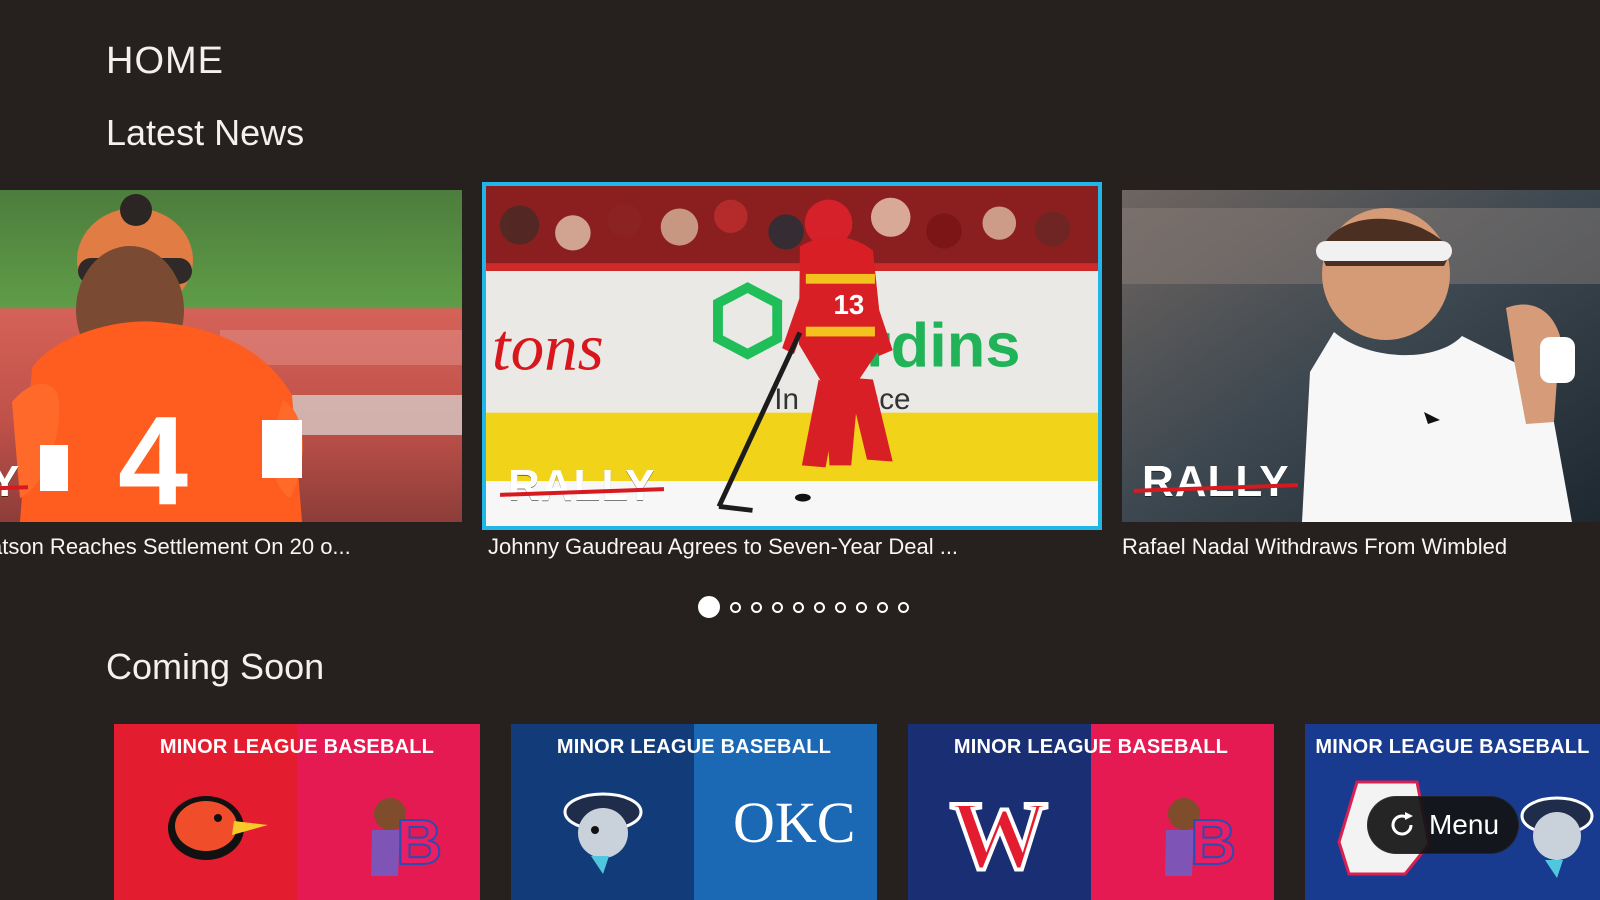 The width and height of the screenshot is (1600, 900). Describe the element at coordinates (1315, 546) in the screenshot. I see `news-caption: Rafael Nadal Withdraws From Wimbled` at that location.